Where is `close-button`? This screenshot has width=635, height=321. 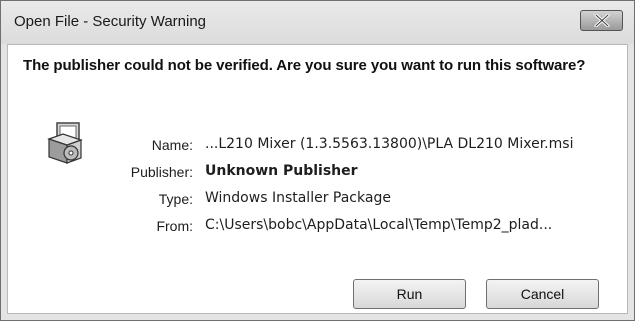
close-button is located at coordinates (601, 20).